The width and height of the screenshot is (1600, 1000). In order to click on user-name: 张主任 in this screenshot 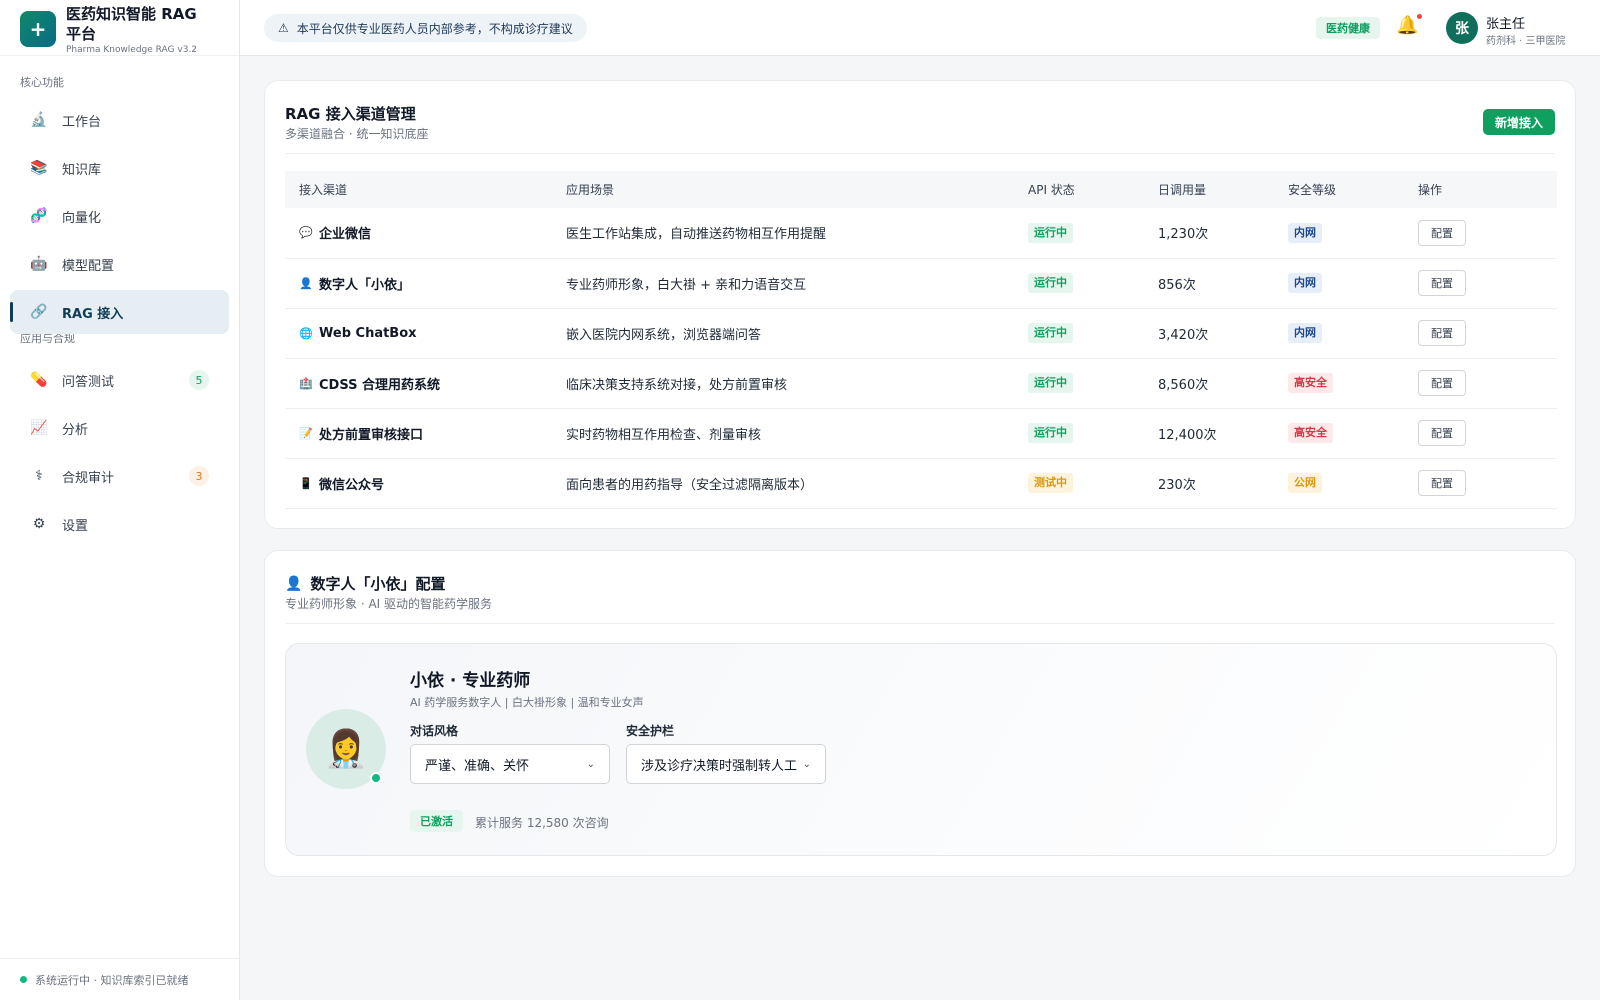, I will do `click(1505, 22)`.